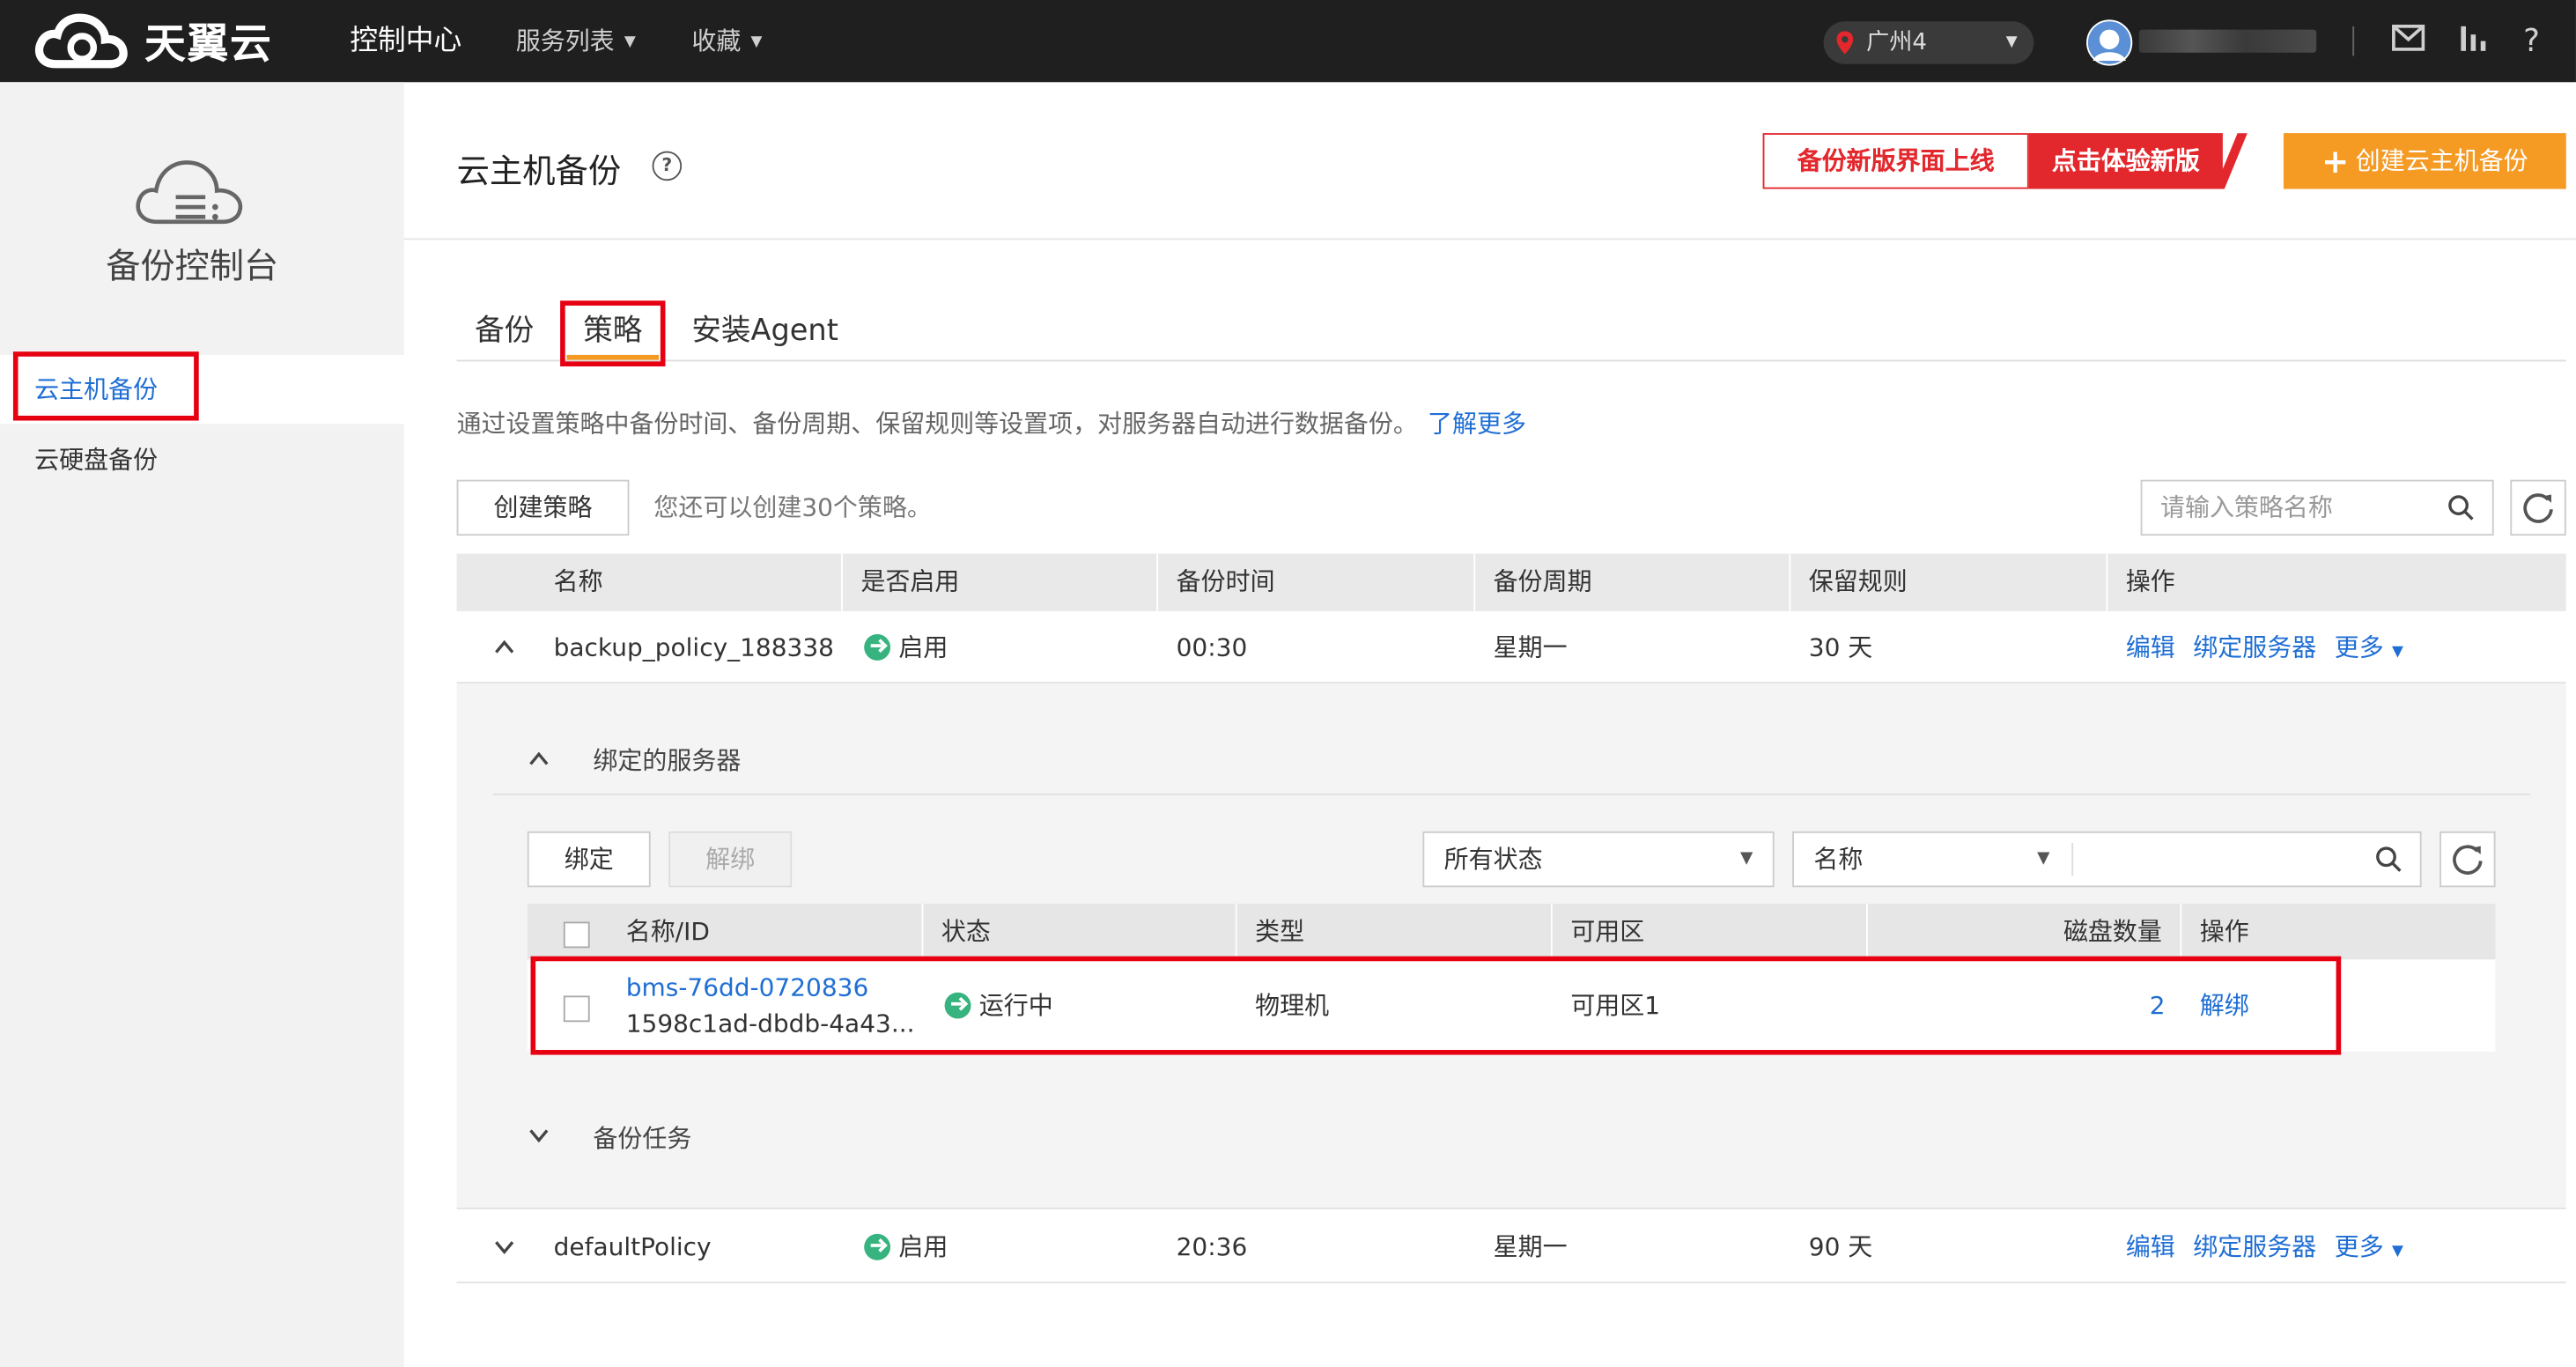 This screenshot has width=2576, height=1367. What do you see at coordinates (96, 460) in the screenshot?
I see `sidebar-item-label: 云硬盘备份` at bounding box center [96, 460].